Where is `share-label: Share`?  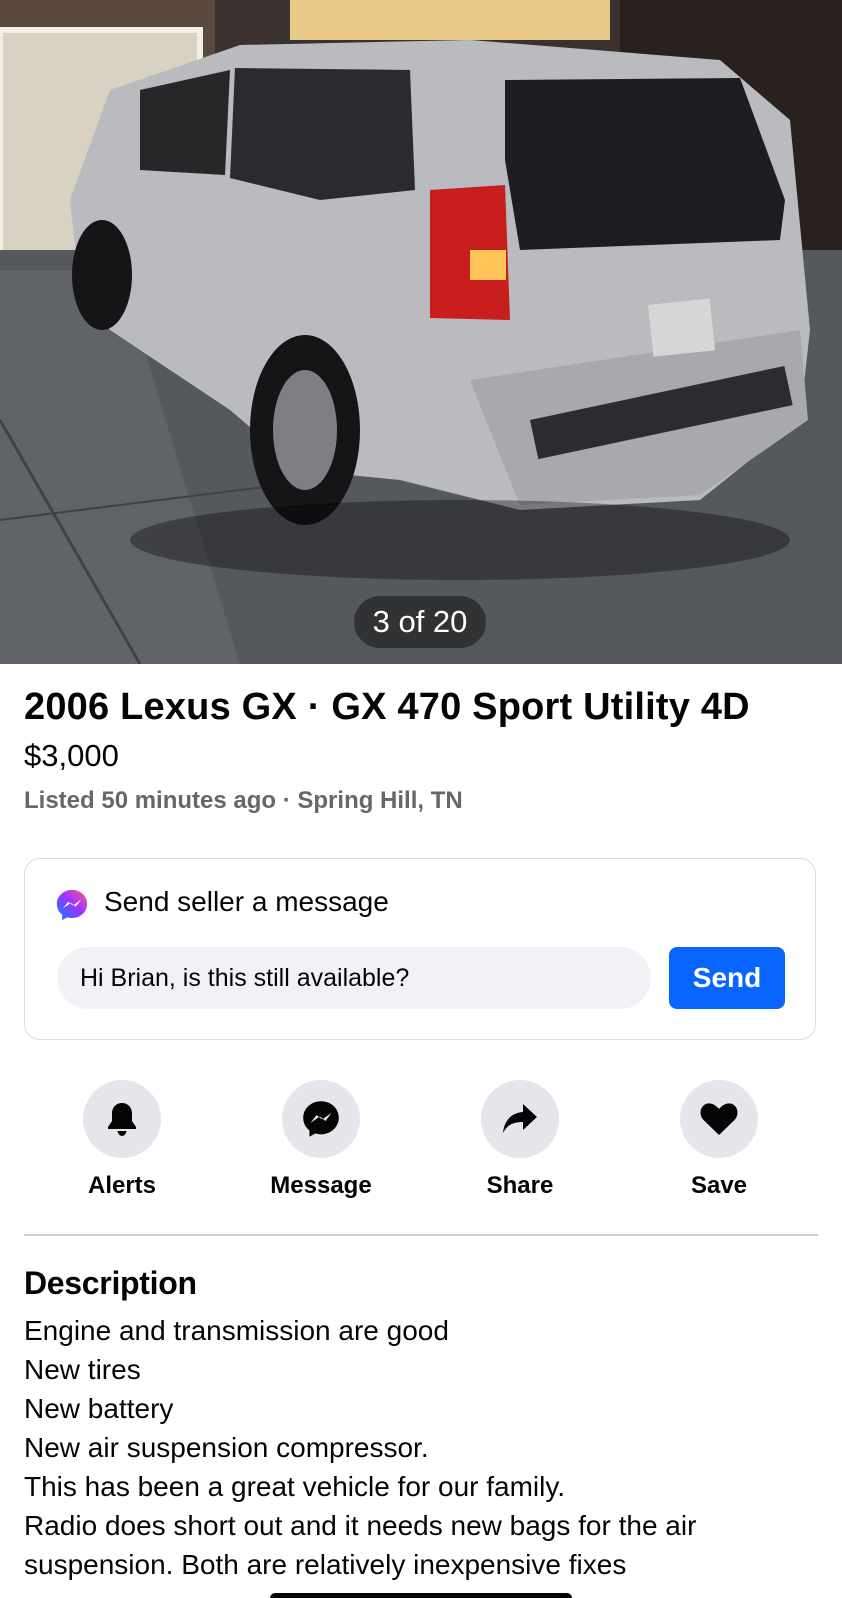 share-label: Share is located at coordinates (520, 1185).